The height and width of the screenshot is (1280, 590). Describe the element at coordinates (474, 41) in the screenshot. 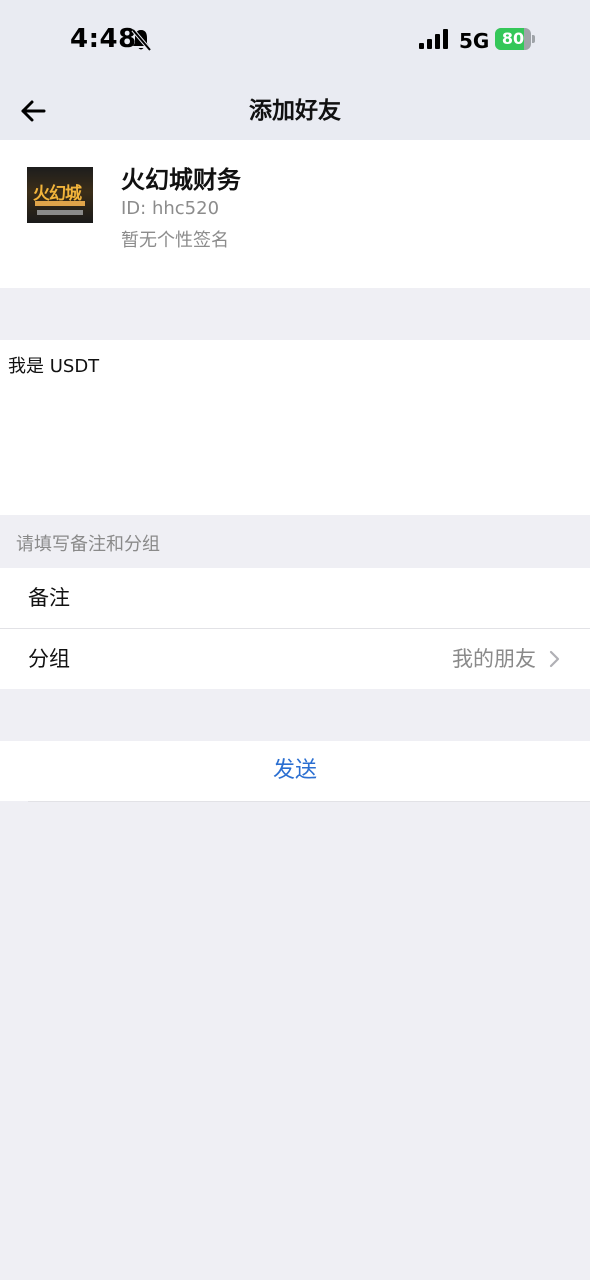

I see `network-type: 5G` at that location.